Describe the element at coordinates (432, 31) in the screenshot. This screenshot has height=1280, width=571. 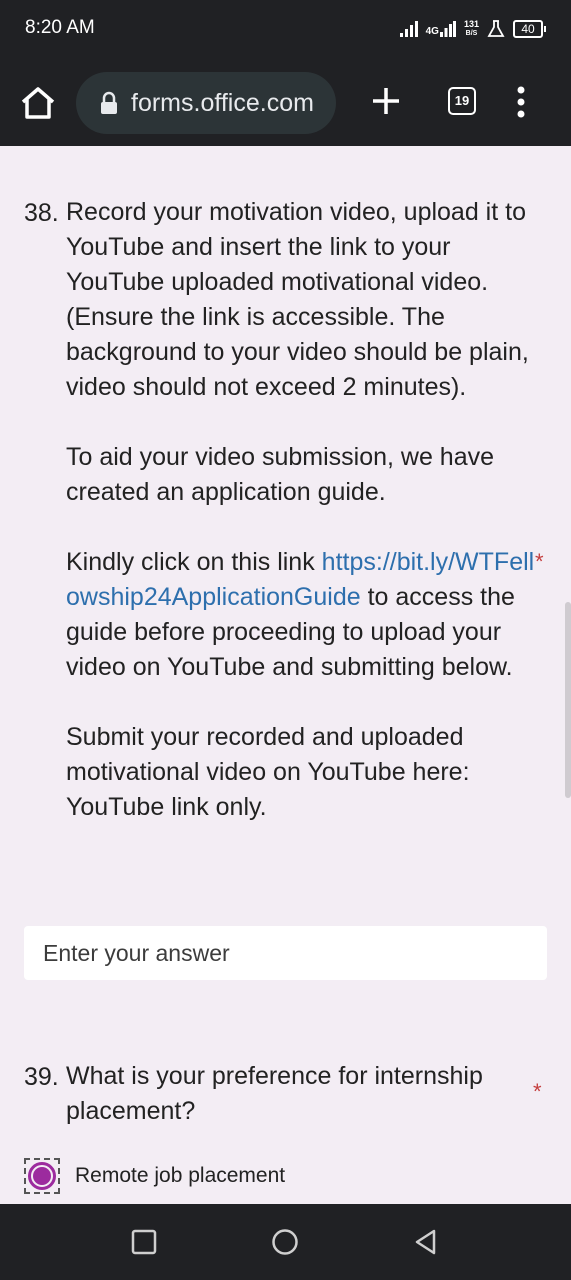
I see `network-type: 4G` at that location.